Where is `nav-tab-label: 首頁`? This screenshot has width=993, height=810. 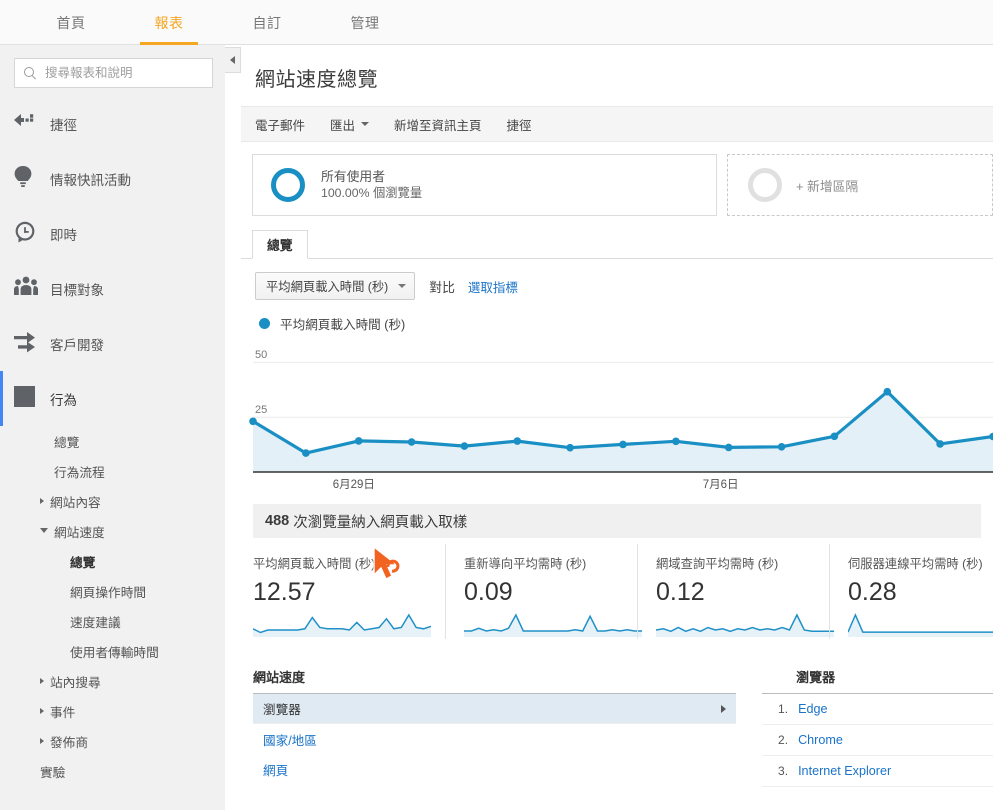
nav-tab-label: 首頁 is located at coordinates (71, 22).